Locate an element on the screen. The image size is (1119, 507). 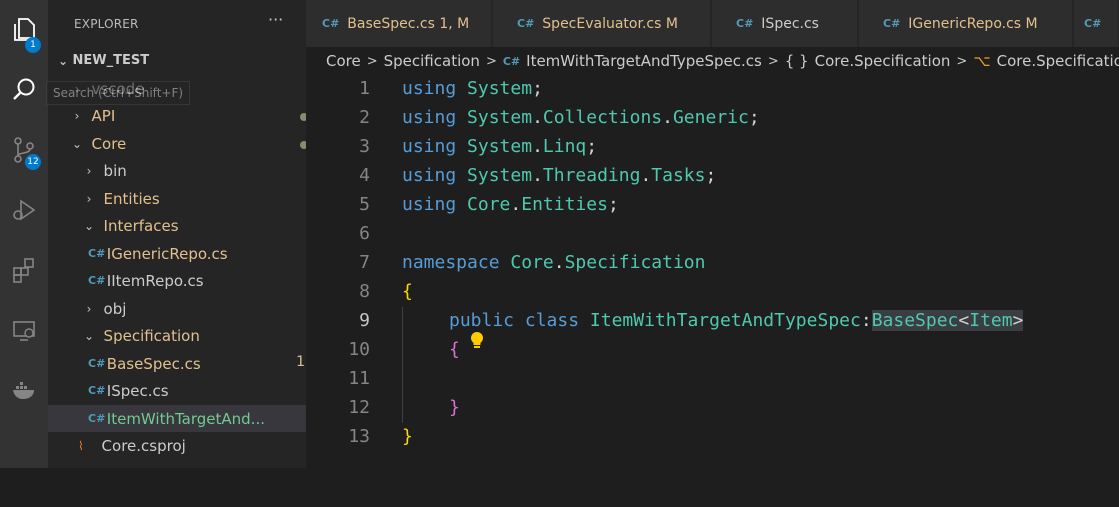
tab-ispec: C# ISpec.cs is located at coordinates (785, 23).